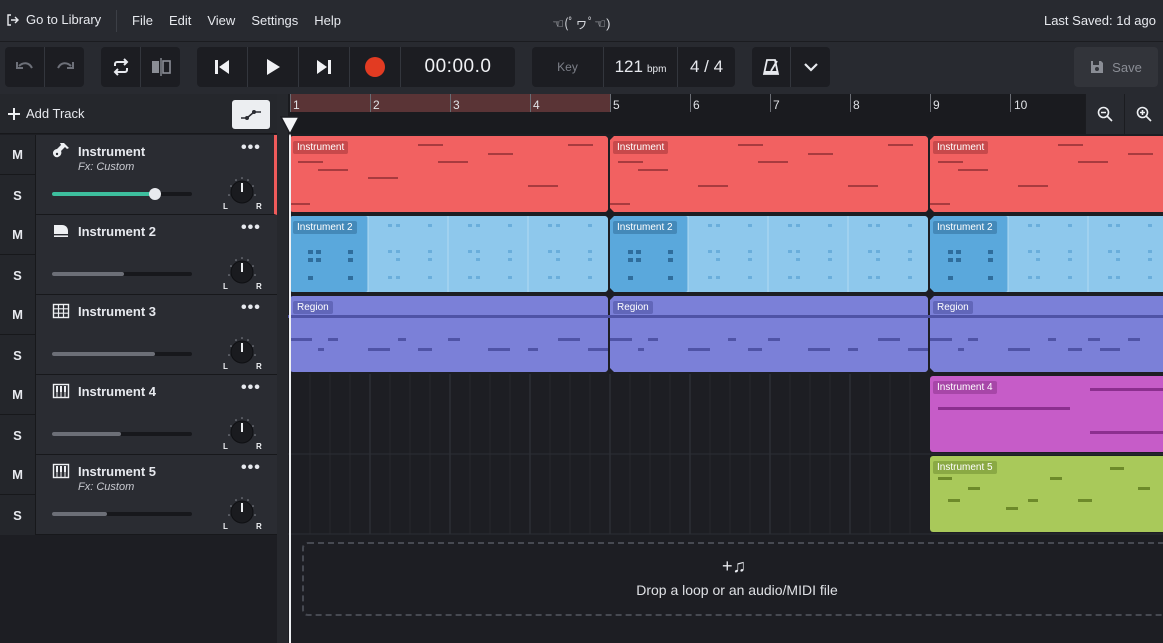 This screenshot has height=643, width=1163. I want to click on time-signature-field: 4 / 4, so click(706, 67).